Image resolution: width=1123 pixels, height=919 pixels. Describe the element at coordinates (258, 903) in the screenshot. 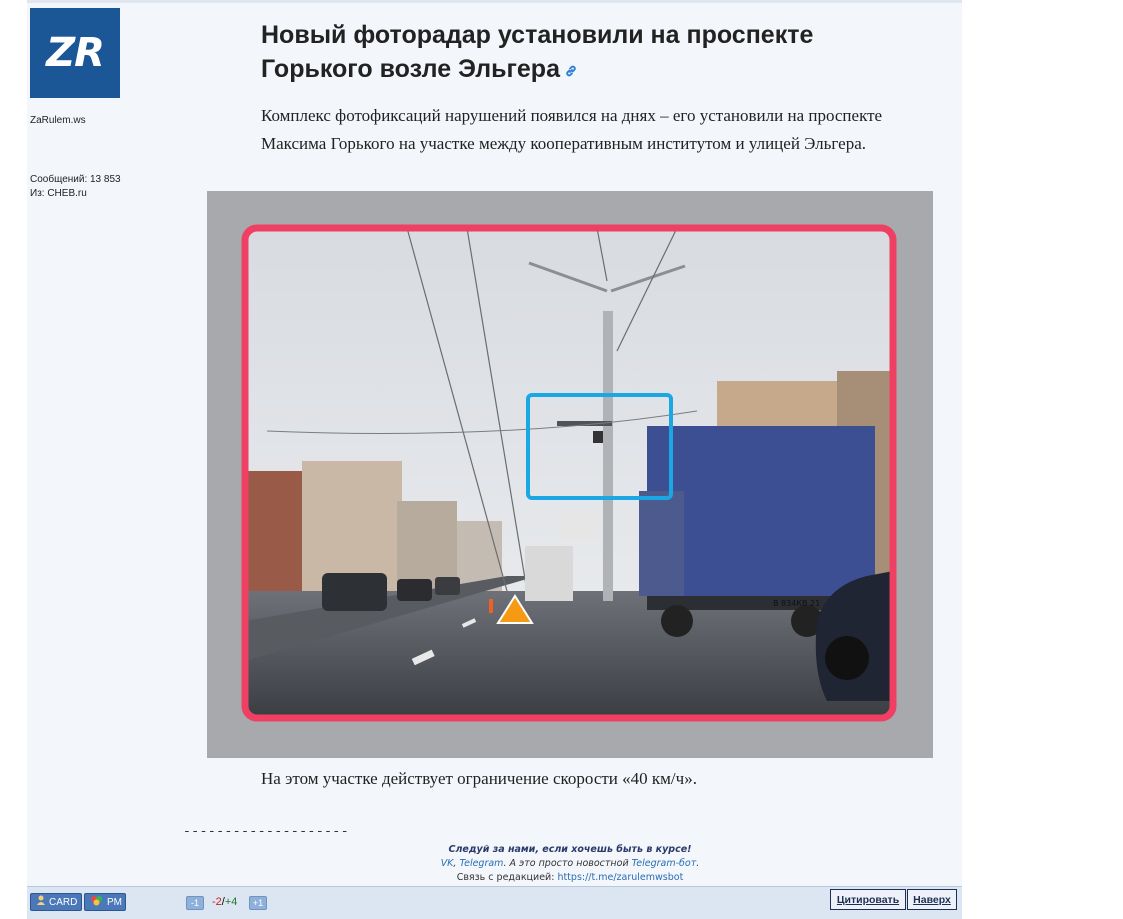

I see `vote-plus-button: +1` at that location.